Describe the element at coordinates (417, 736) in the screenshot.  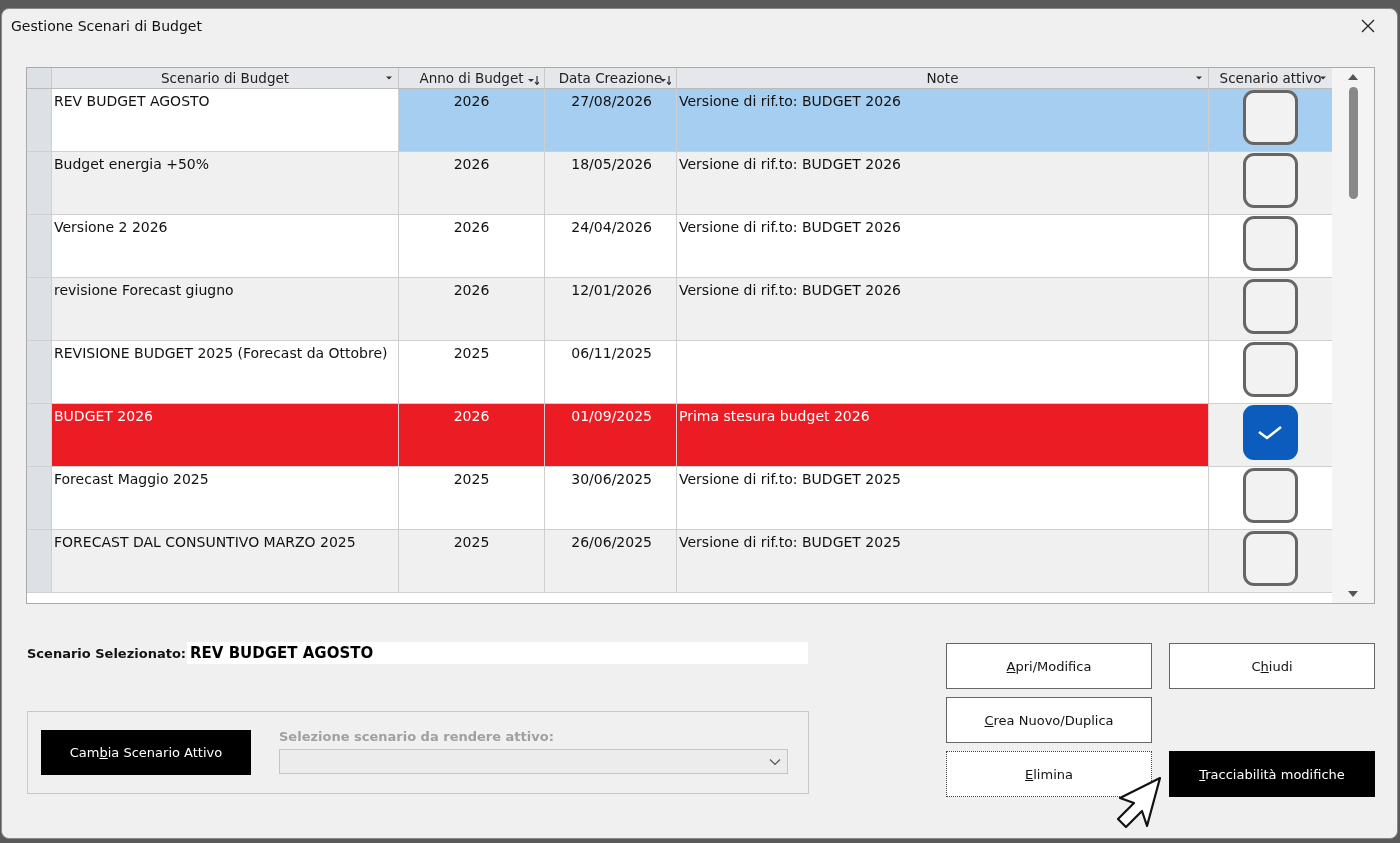
I see `combo-label: Selezione scenario da rendere attivo:` at that location.